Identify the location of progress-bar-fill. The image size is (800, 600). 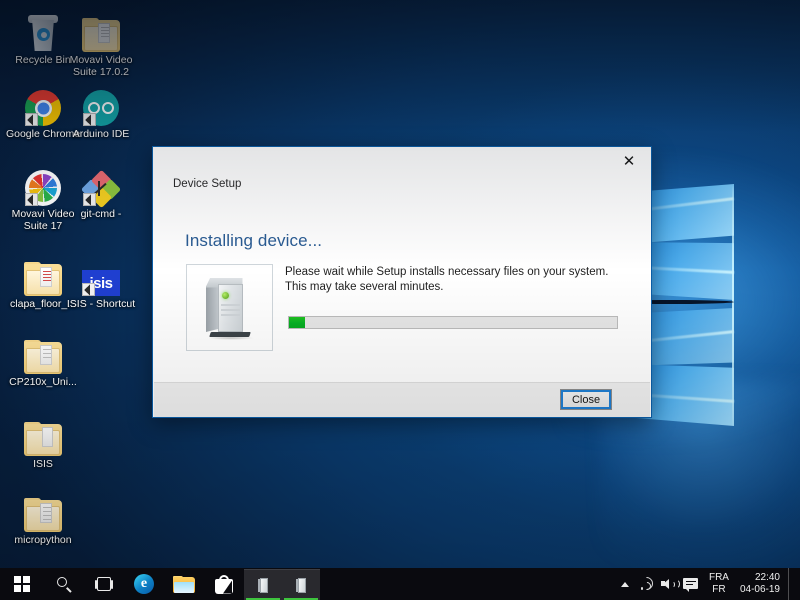
(297, 322).